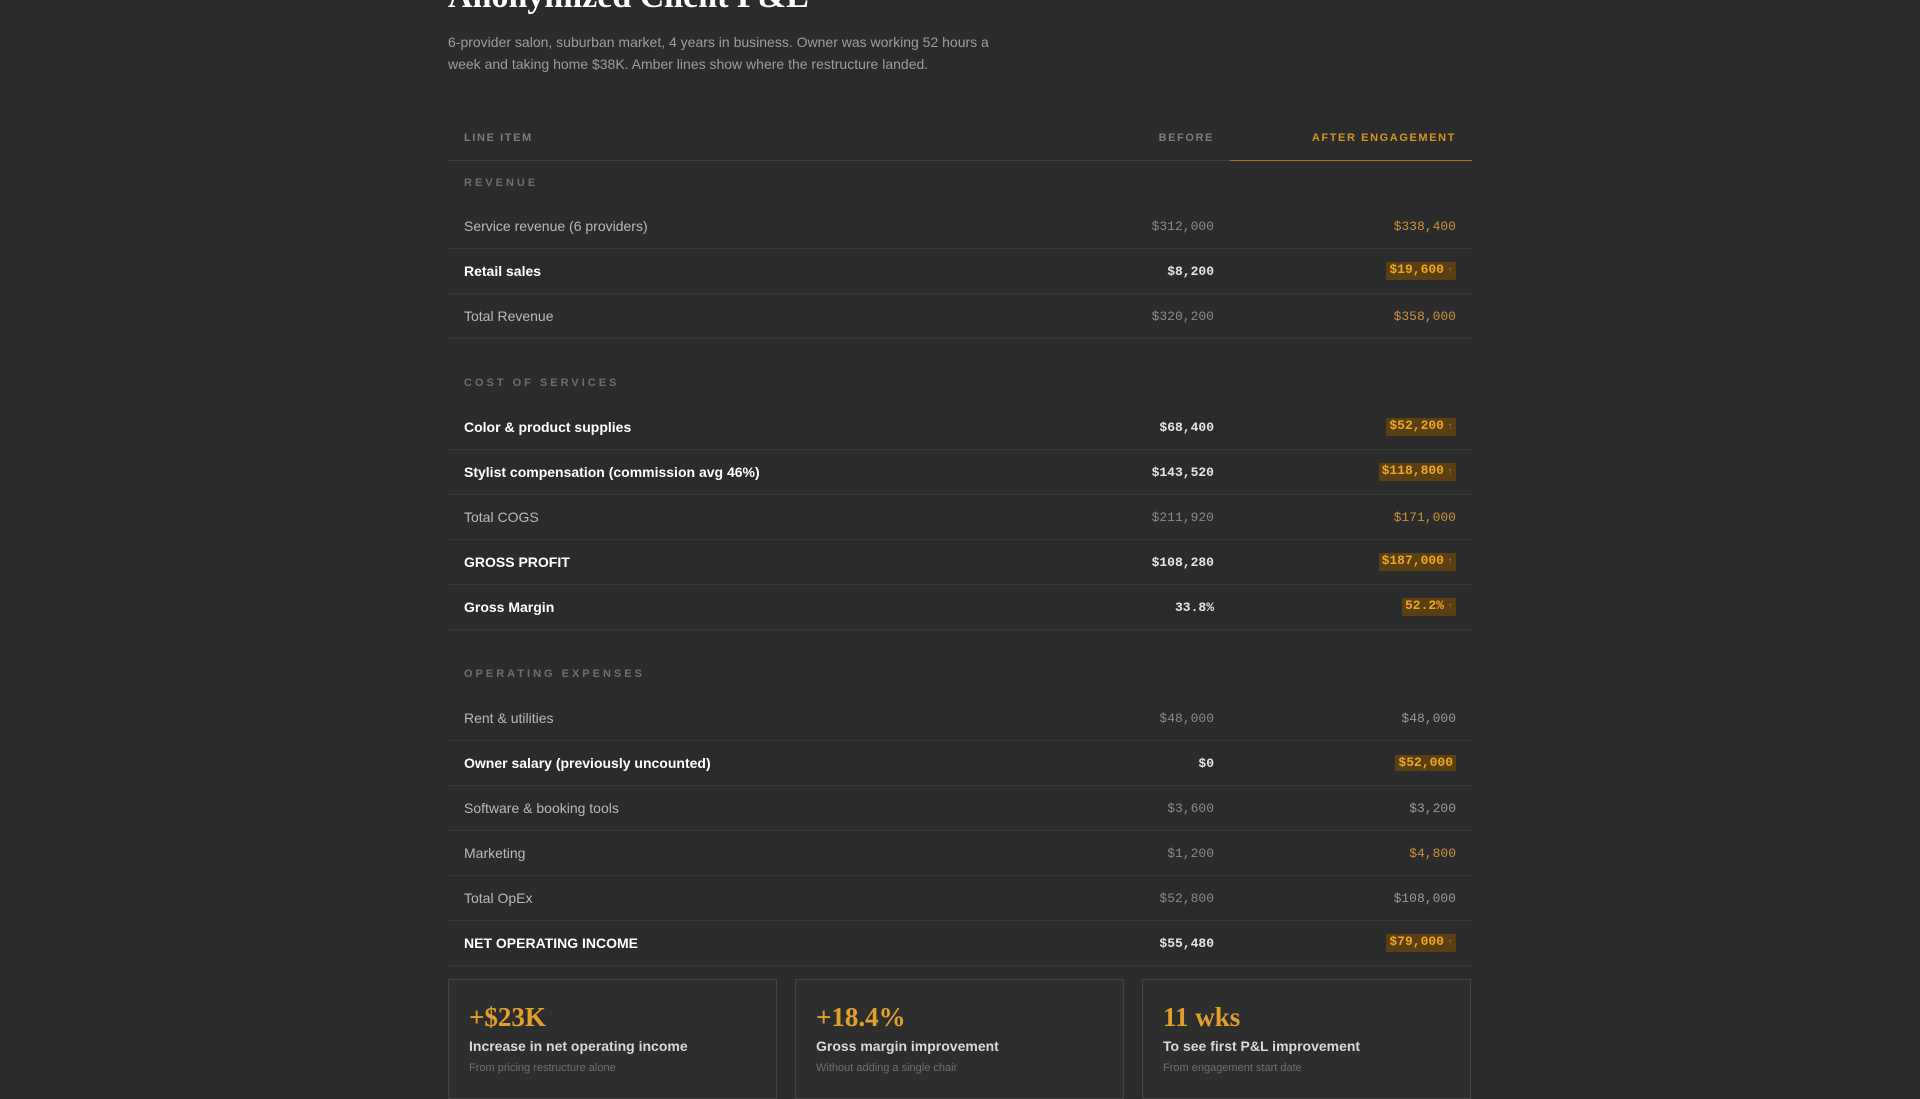 This screenshot has width=1920, height=1099. I want to click on page-title: Anonymized Client P&L, so click(628, 8).